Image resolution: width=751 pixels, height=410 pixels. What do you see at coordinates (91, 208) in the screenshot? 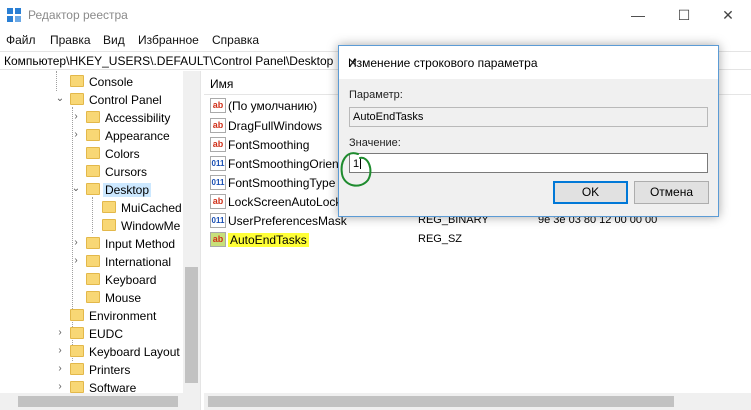
I see `tree-item-muicached: MuiCached` at bounding box center [91, 208].